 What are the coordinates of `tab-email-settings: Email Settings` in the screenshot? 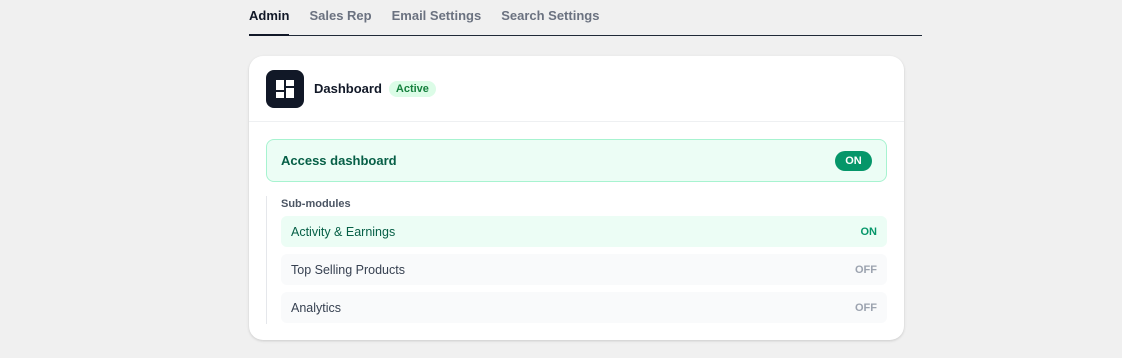 It's located at (437, 21).